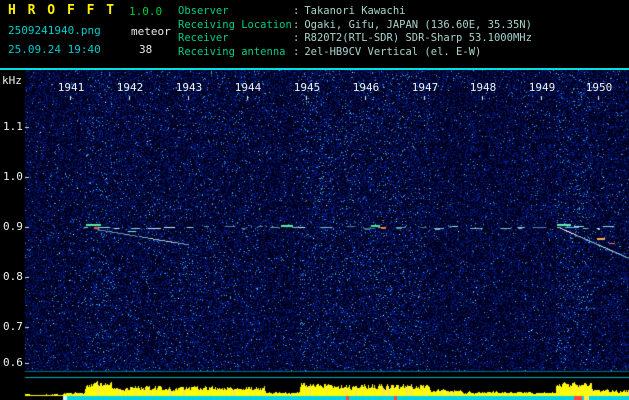 The image size is (629, 400). I want to click on app-version: 1.0.0, so click(146, 11).